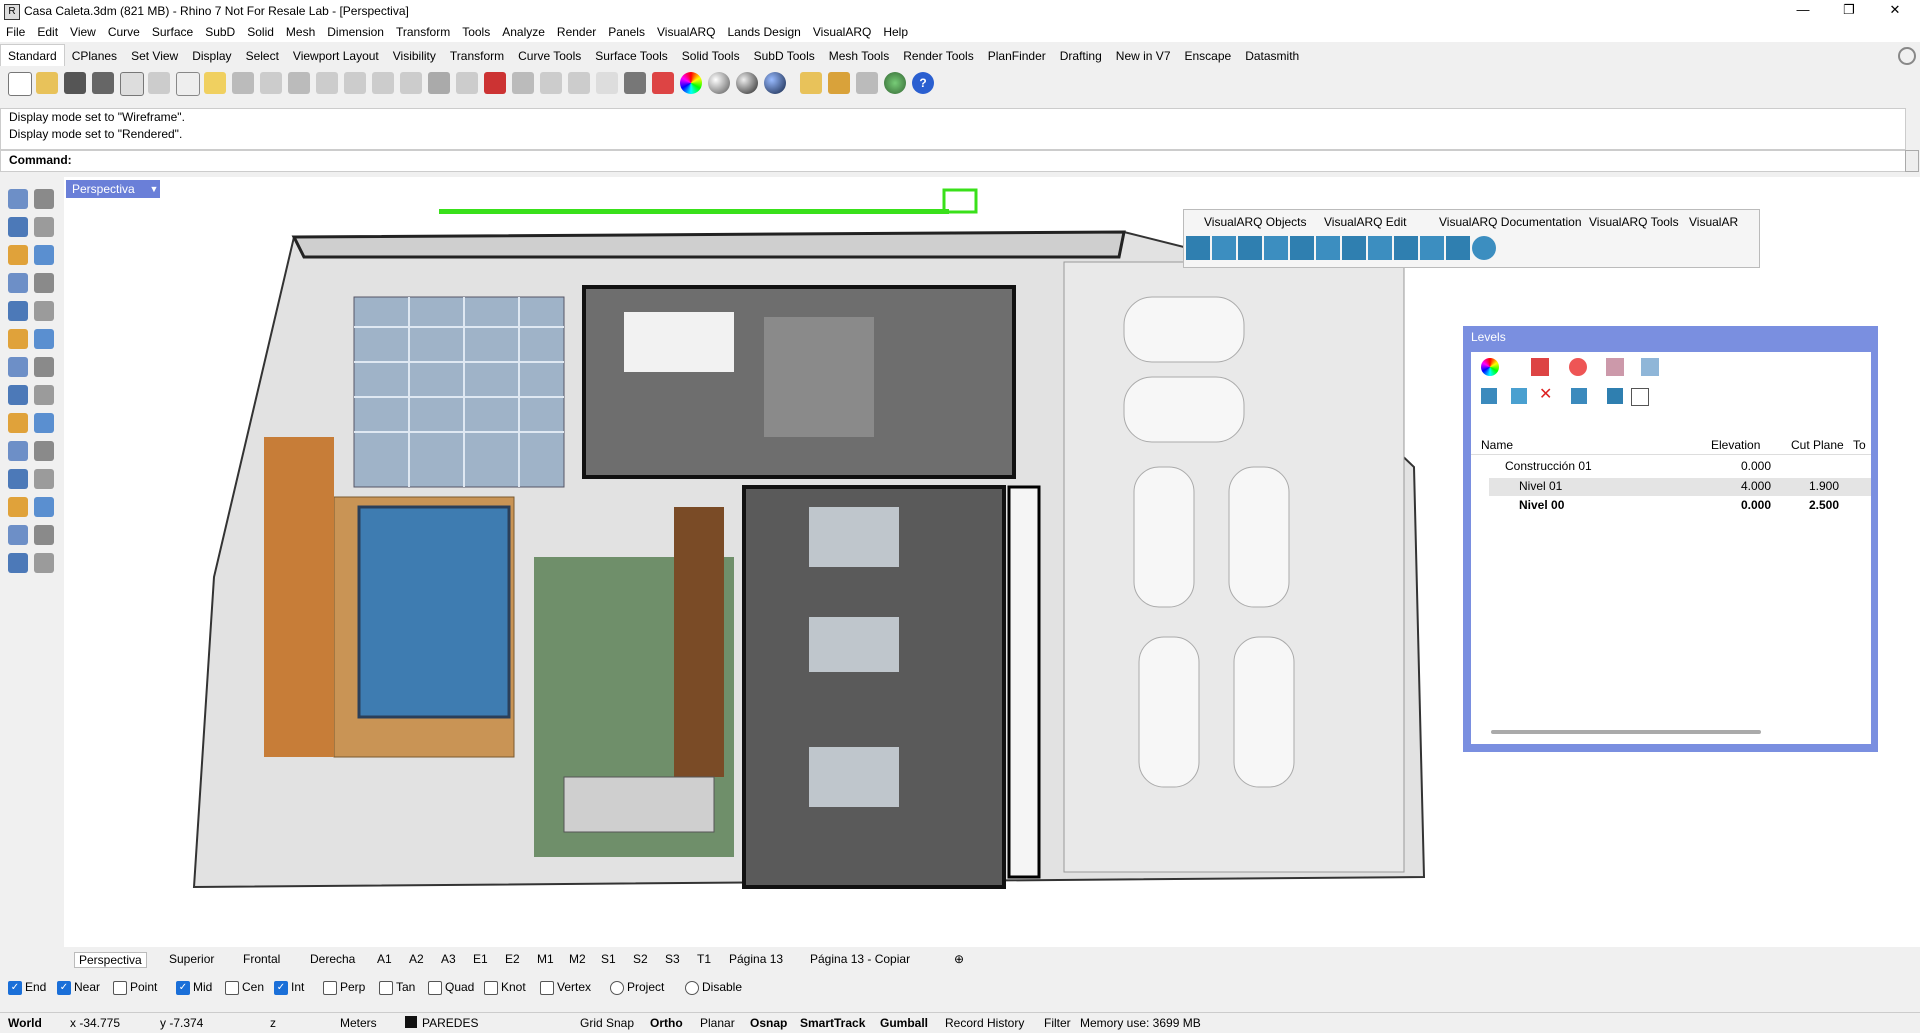  What do you see at coordinates (300, 32) in the screenshot?
I see `menu-mesh: Mesh` at bounding box center [300, 32].